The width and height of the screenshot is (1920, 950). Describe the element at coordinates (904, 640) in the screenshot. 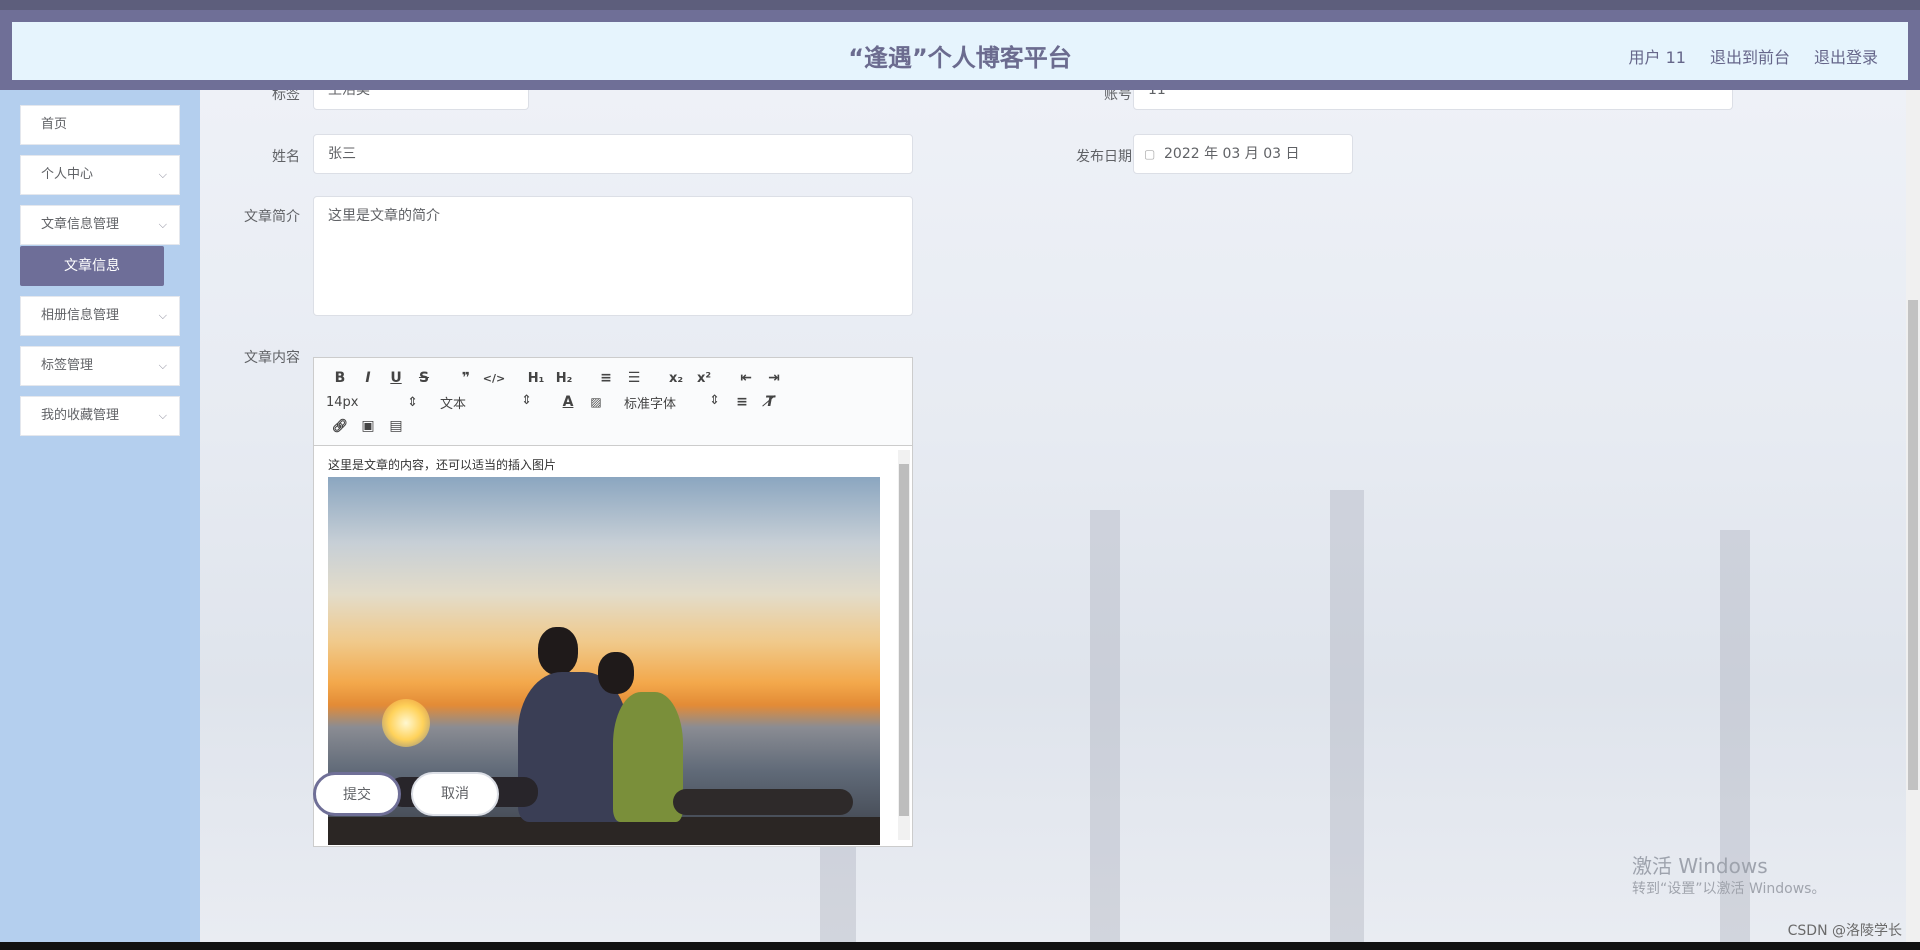

I see `editor-scroll-thumb` at that location.